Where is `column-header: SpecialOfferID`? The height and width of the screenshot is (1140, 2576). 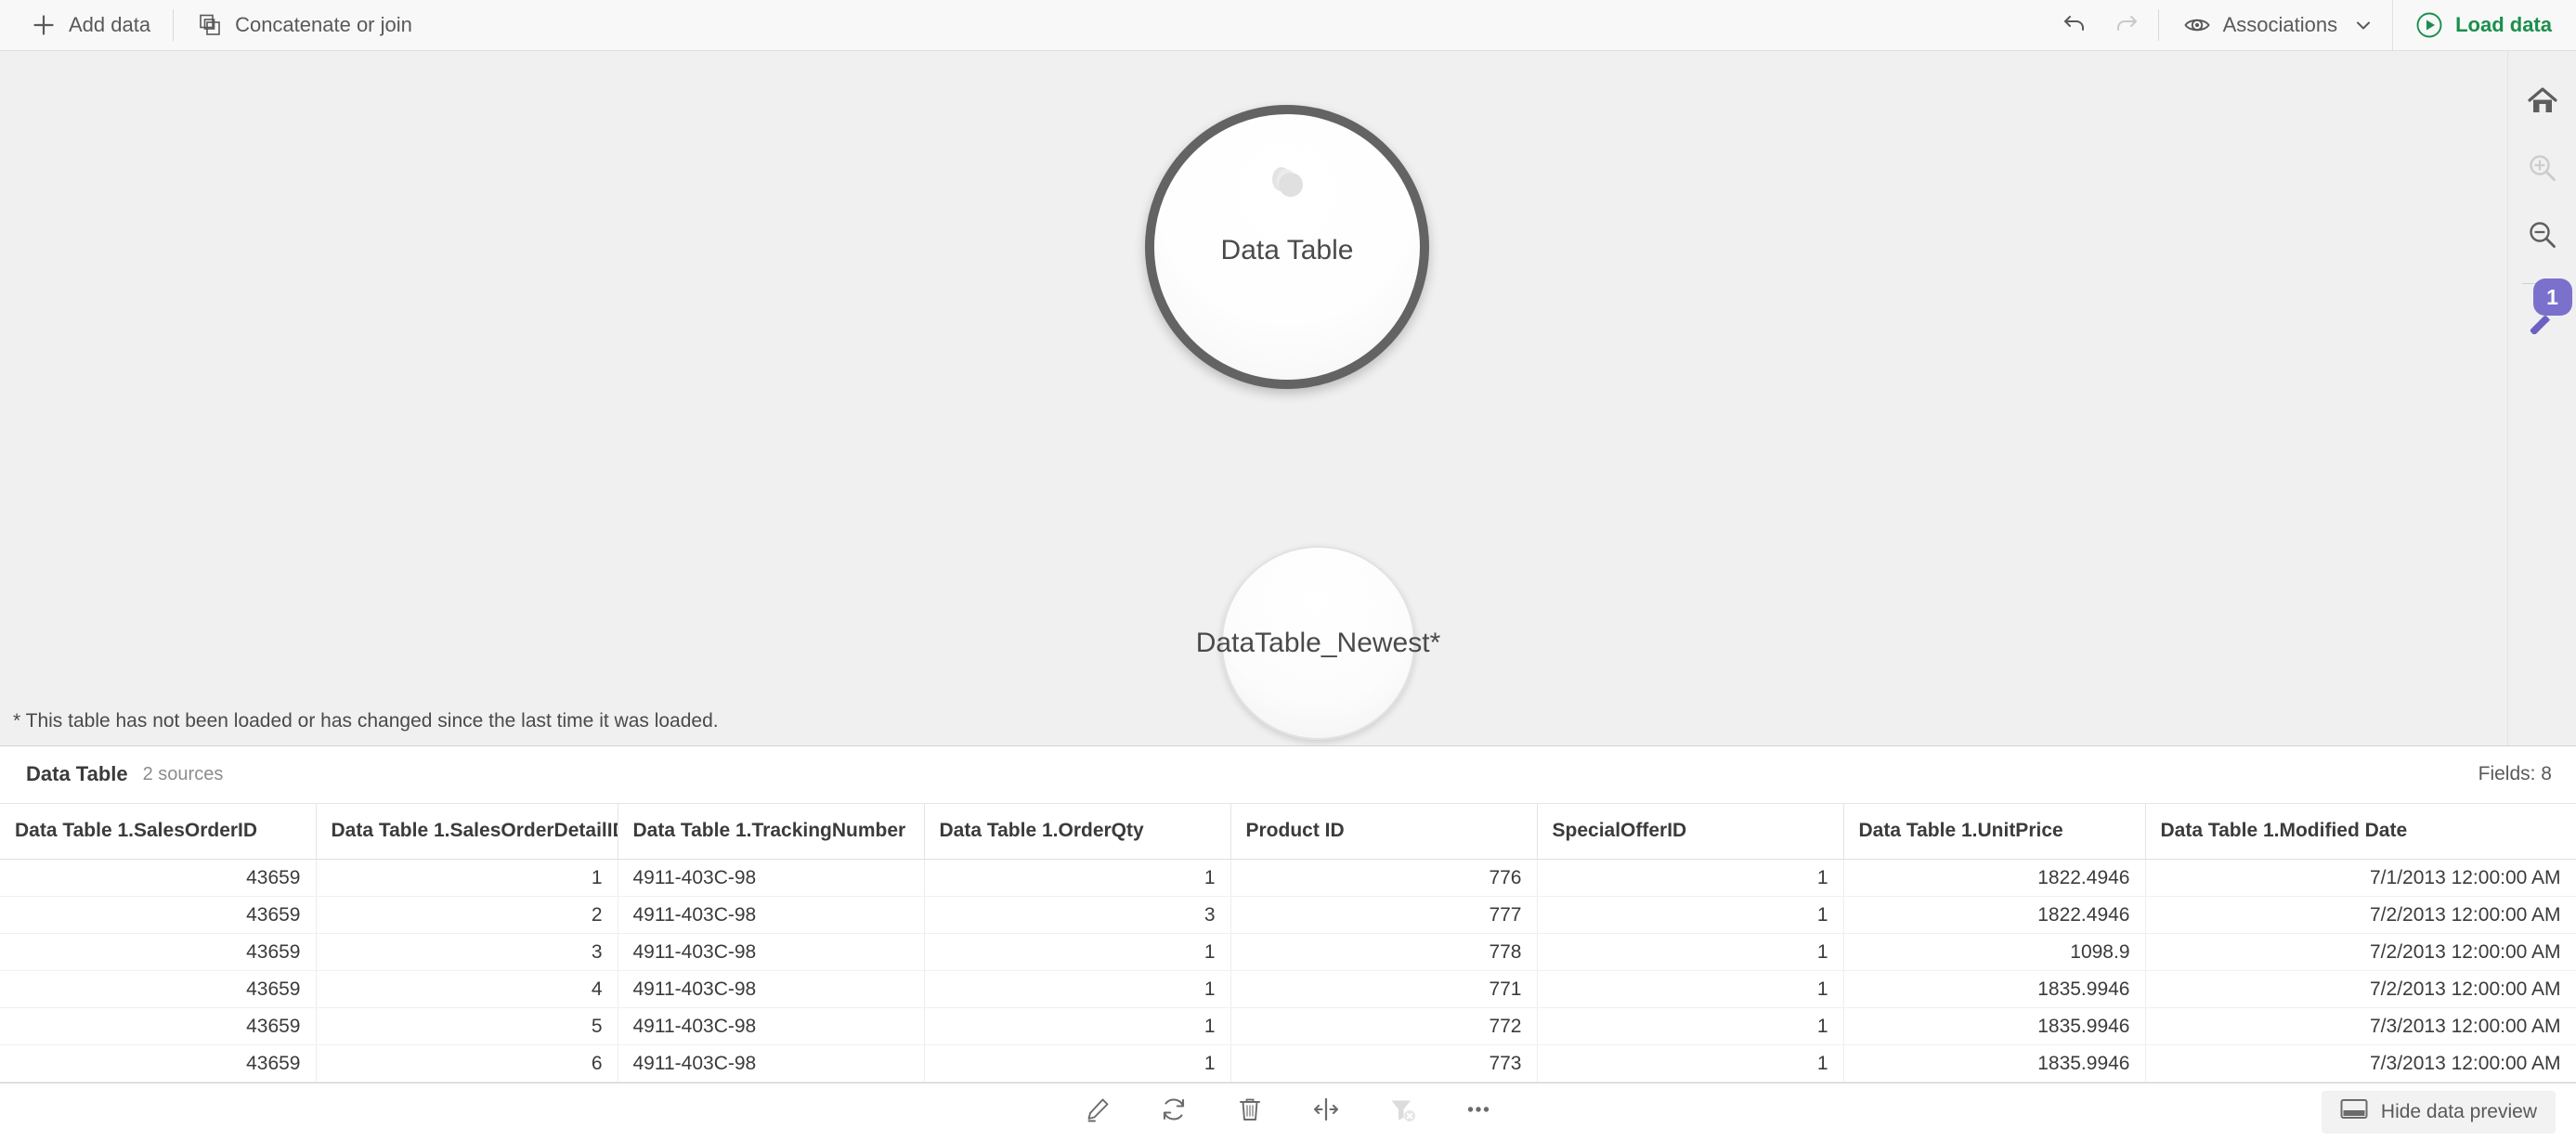 column-header: SpecialOfferID is located at coordinates (1691, 831).